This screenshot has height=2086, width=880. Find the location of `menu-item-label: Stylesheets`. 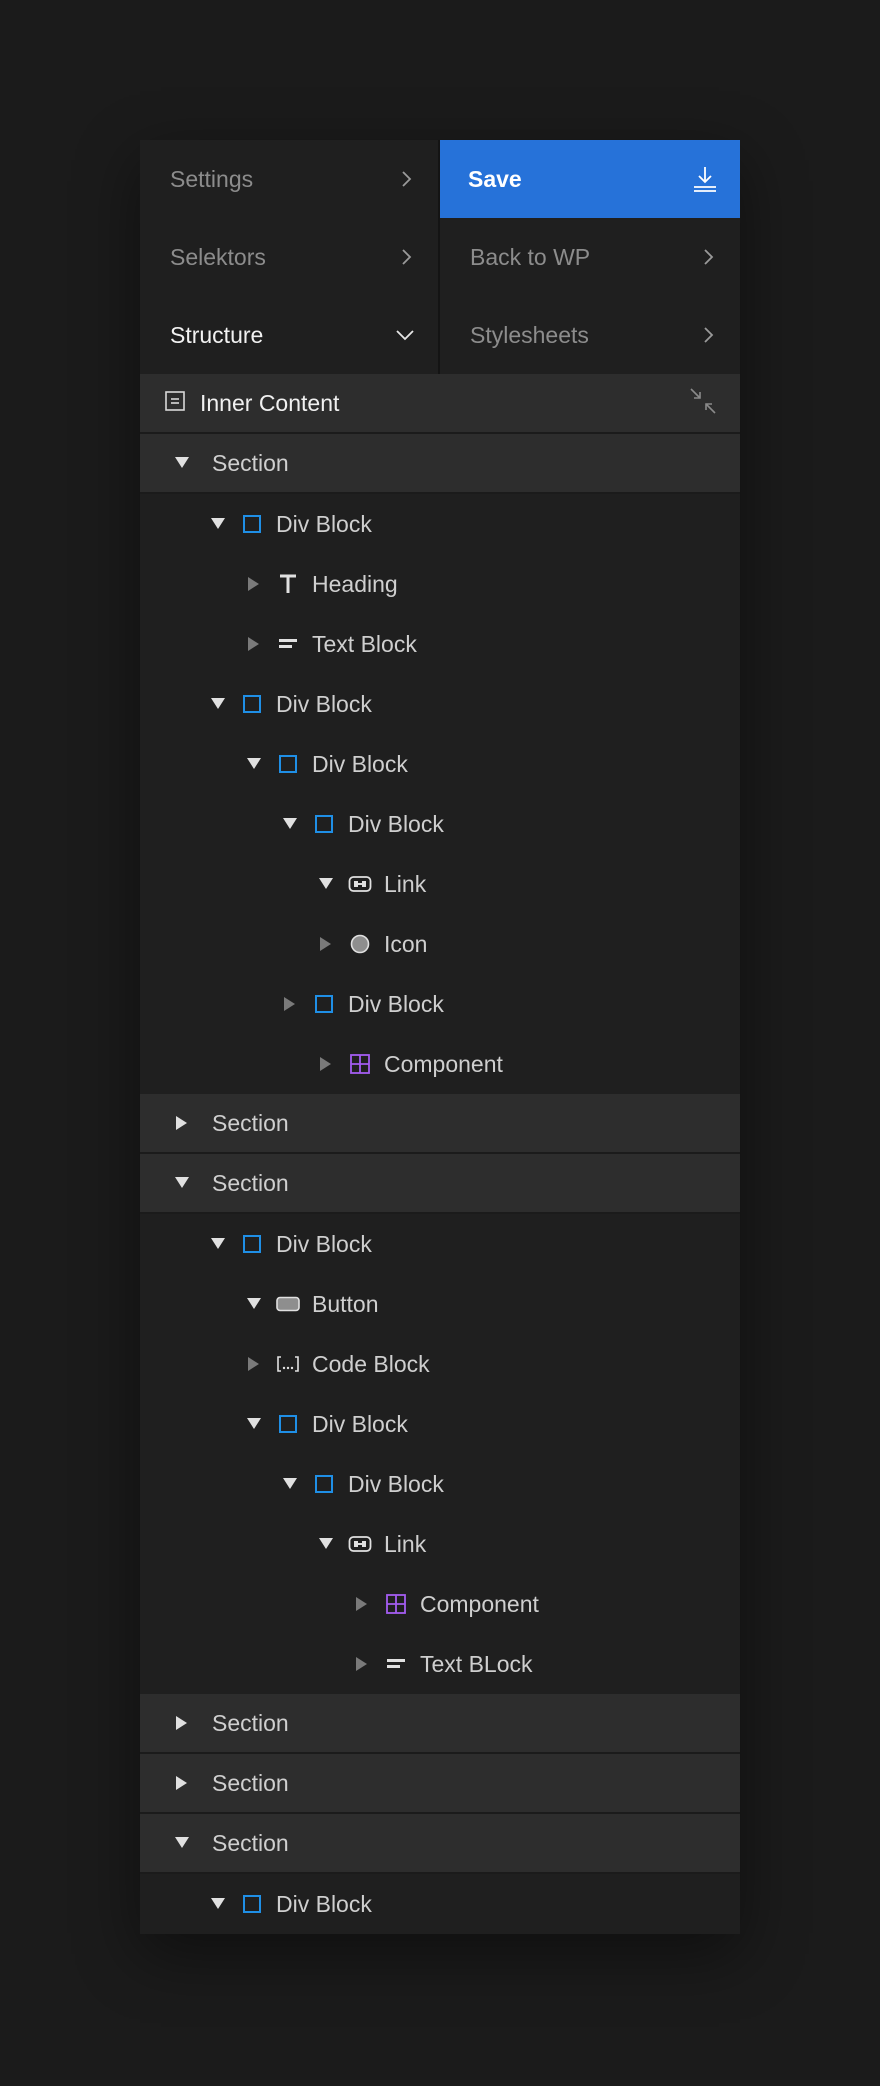

menu-item-label: Stylesheets is located at coordinates (529, 334).